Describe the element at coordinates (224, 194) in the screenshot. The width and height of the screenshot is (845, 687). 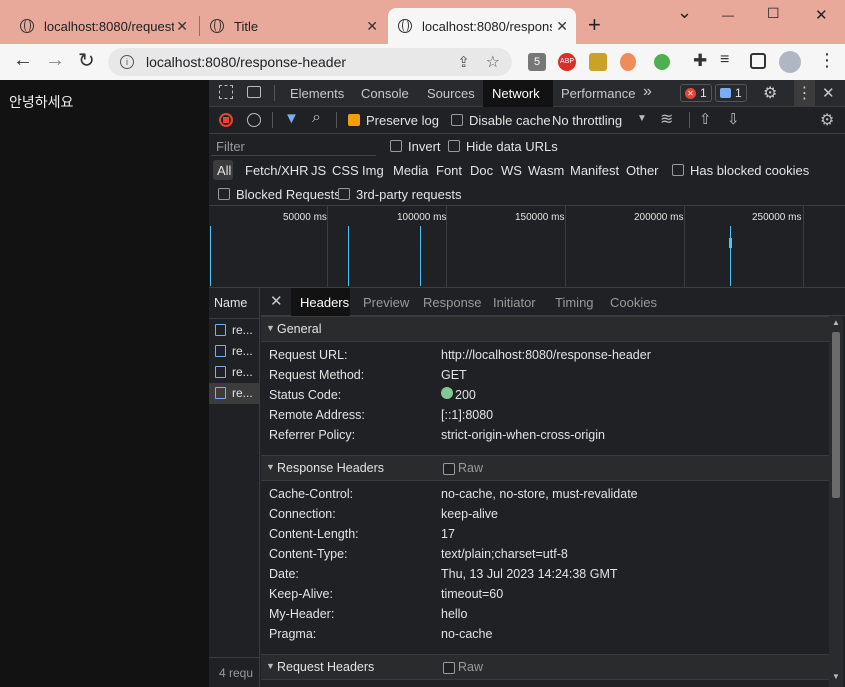
I see `blocked-requests-checkbox` at that location.